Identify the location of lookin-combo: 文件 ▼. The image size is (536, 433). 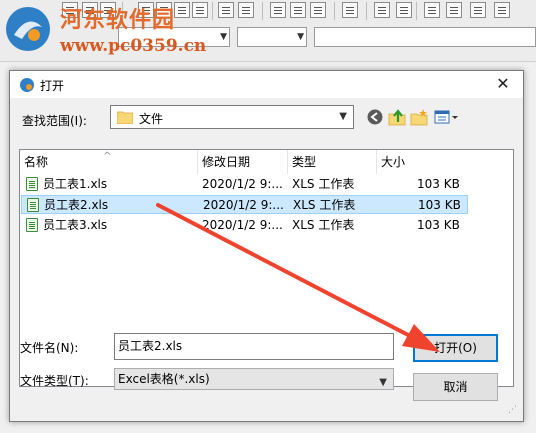
(232, 117).